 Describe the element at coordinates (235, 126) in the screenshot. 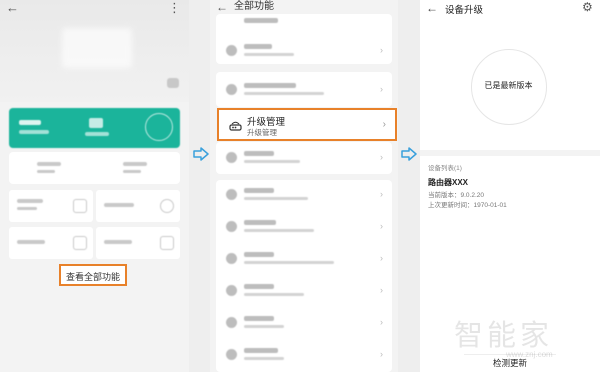

I see `router-icon` at that location.